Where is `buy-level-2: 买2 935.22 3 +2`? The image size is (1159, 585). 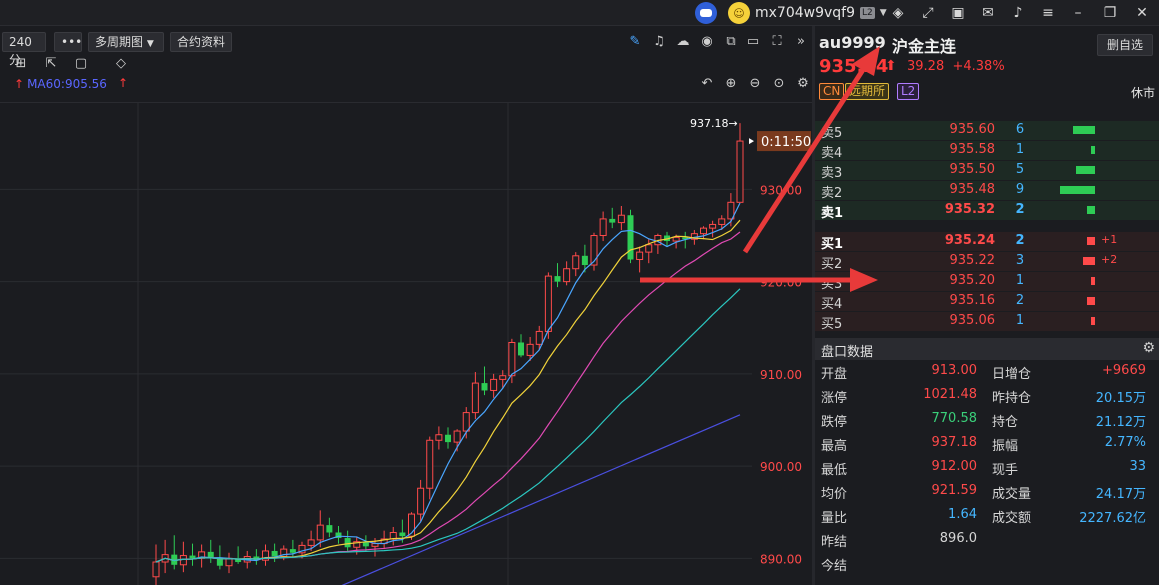 buy-level-2: 买2 935.22 3 +2 is located at coordinates (987, 262).